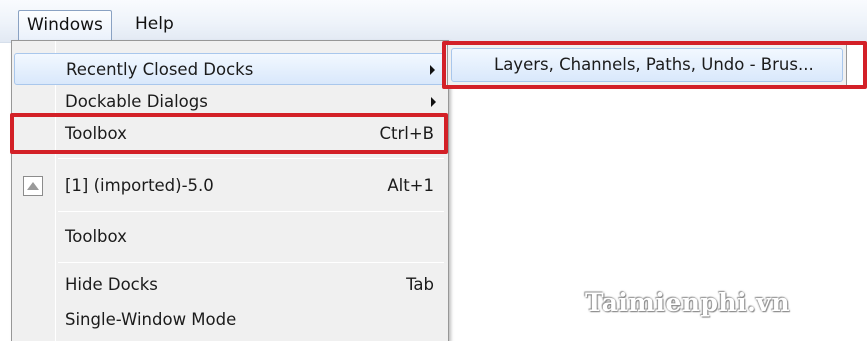 The width and height of the screenshot is (867, 341). Describe the element at coordinates (160, 69) in the screenshot. I see `menu-item-label: Recently Closed Docks` at that location.